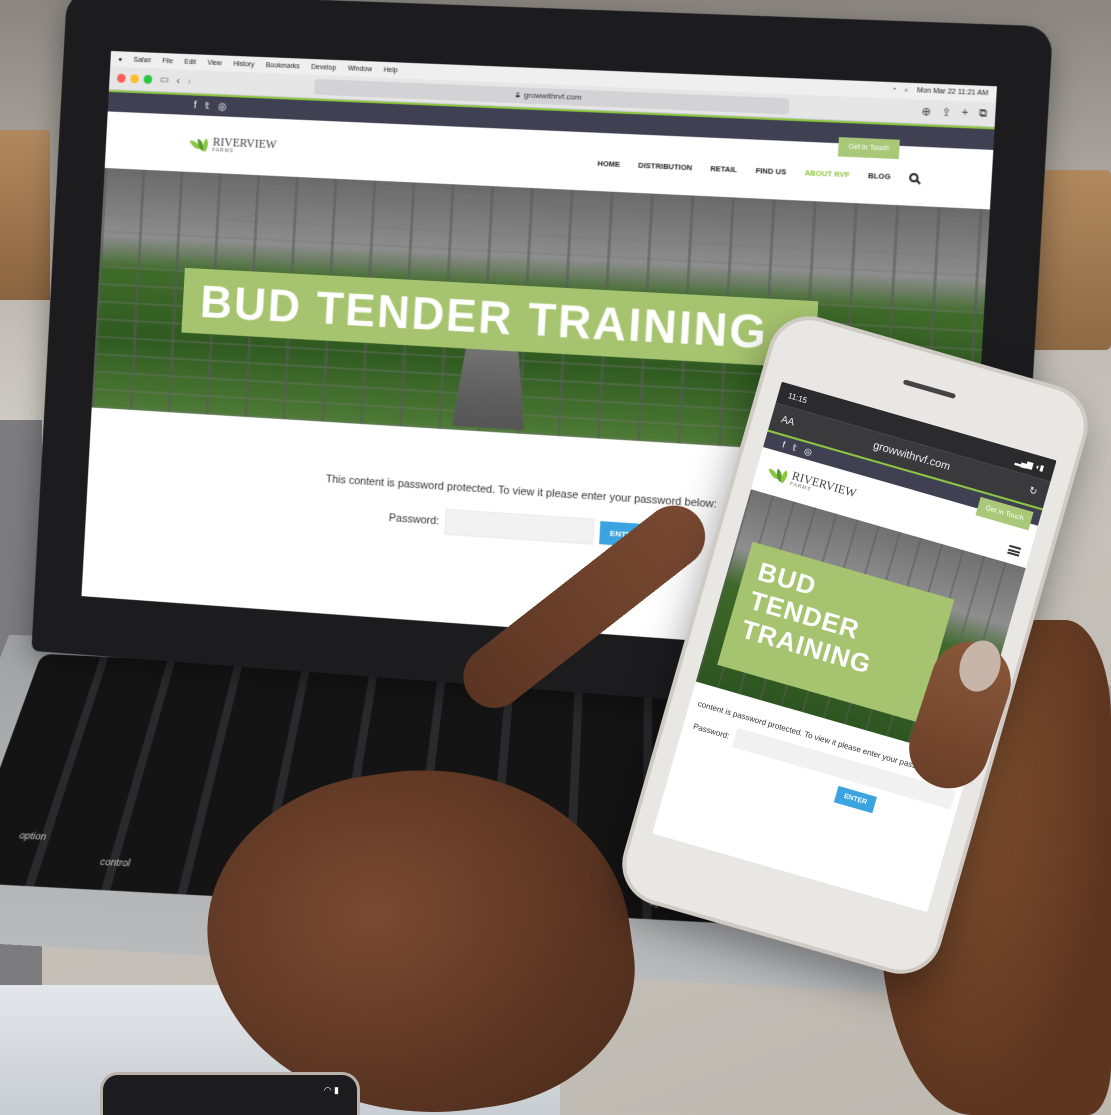 This screenshot has width=1111, height=1115. I want to click on search-spotlight-icon: ⌕, so click(906, 91).